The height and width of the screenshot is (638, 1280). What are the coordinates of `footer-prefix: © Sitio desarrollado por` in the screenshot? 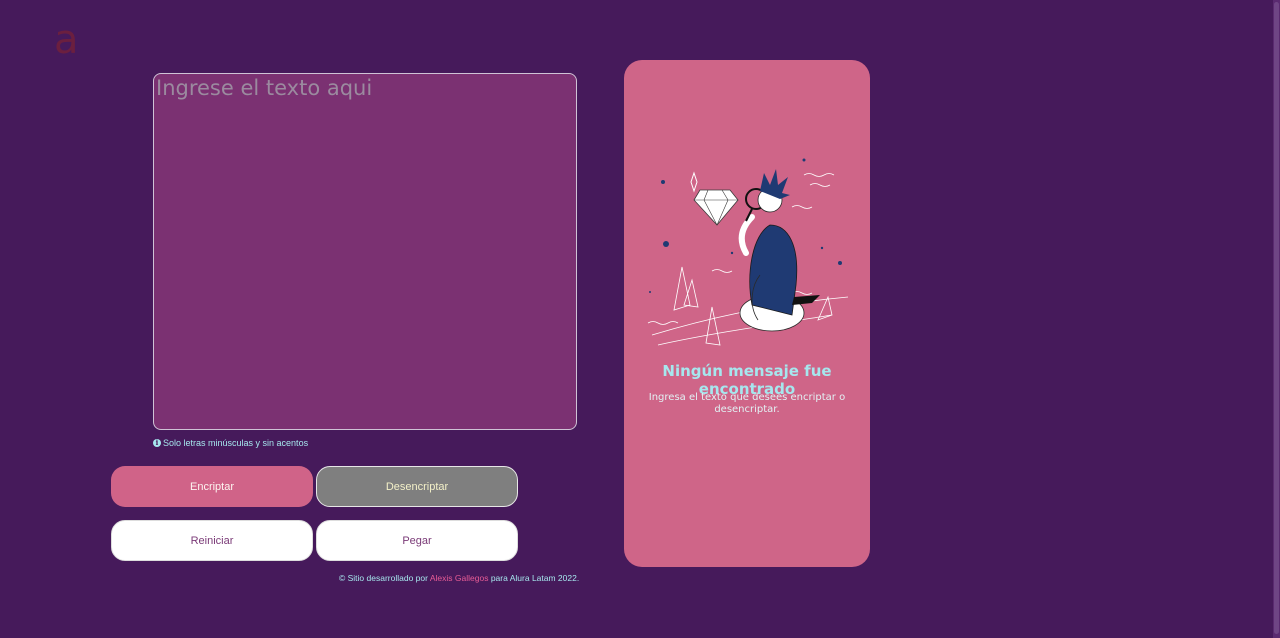 It's located at (383, 578).